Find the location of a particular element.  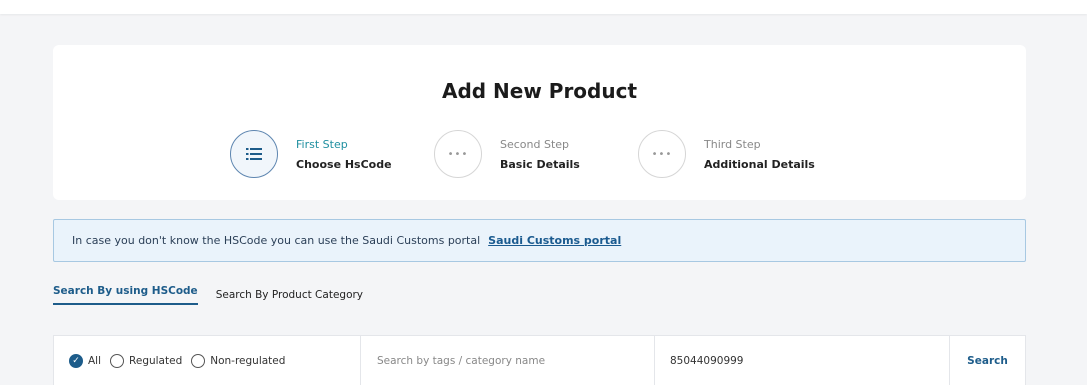

regulation-filter: ✓ All Regulated Non-regulated is located at coordinates (207, 360).